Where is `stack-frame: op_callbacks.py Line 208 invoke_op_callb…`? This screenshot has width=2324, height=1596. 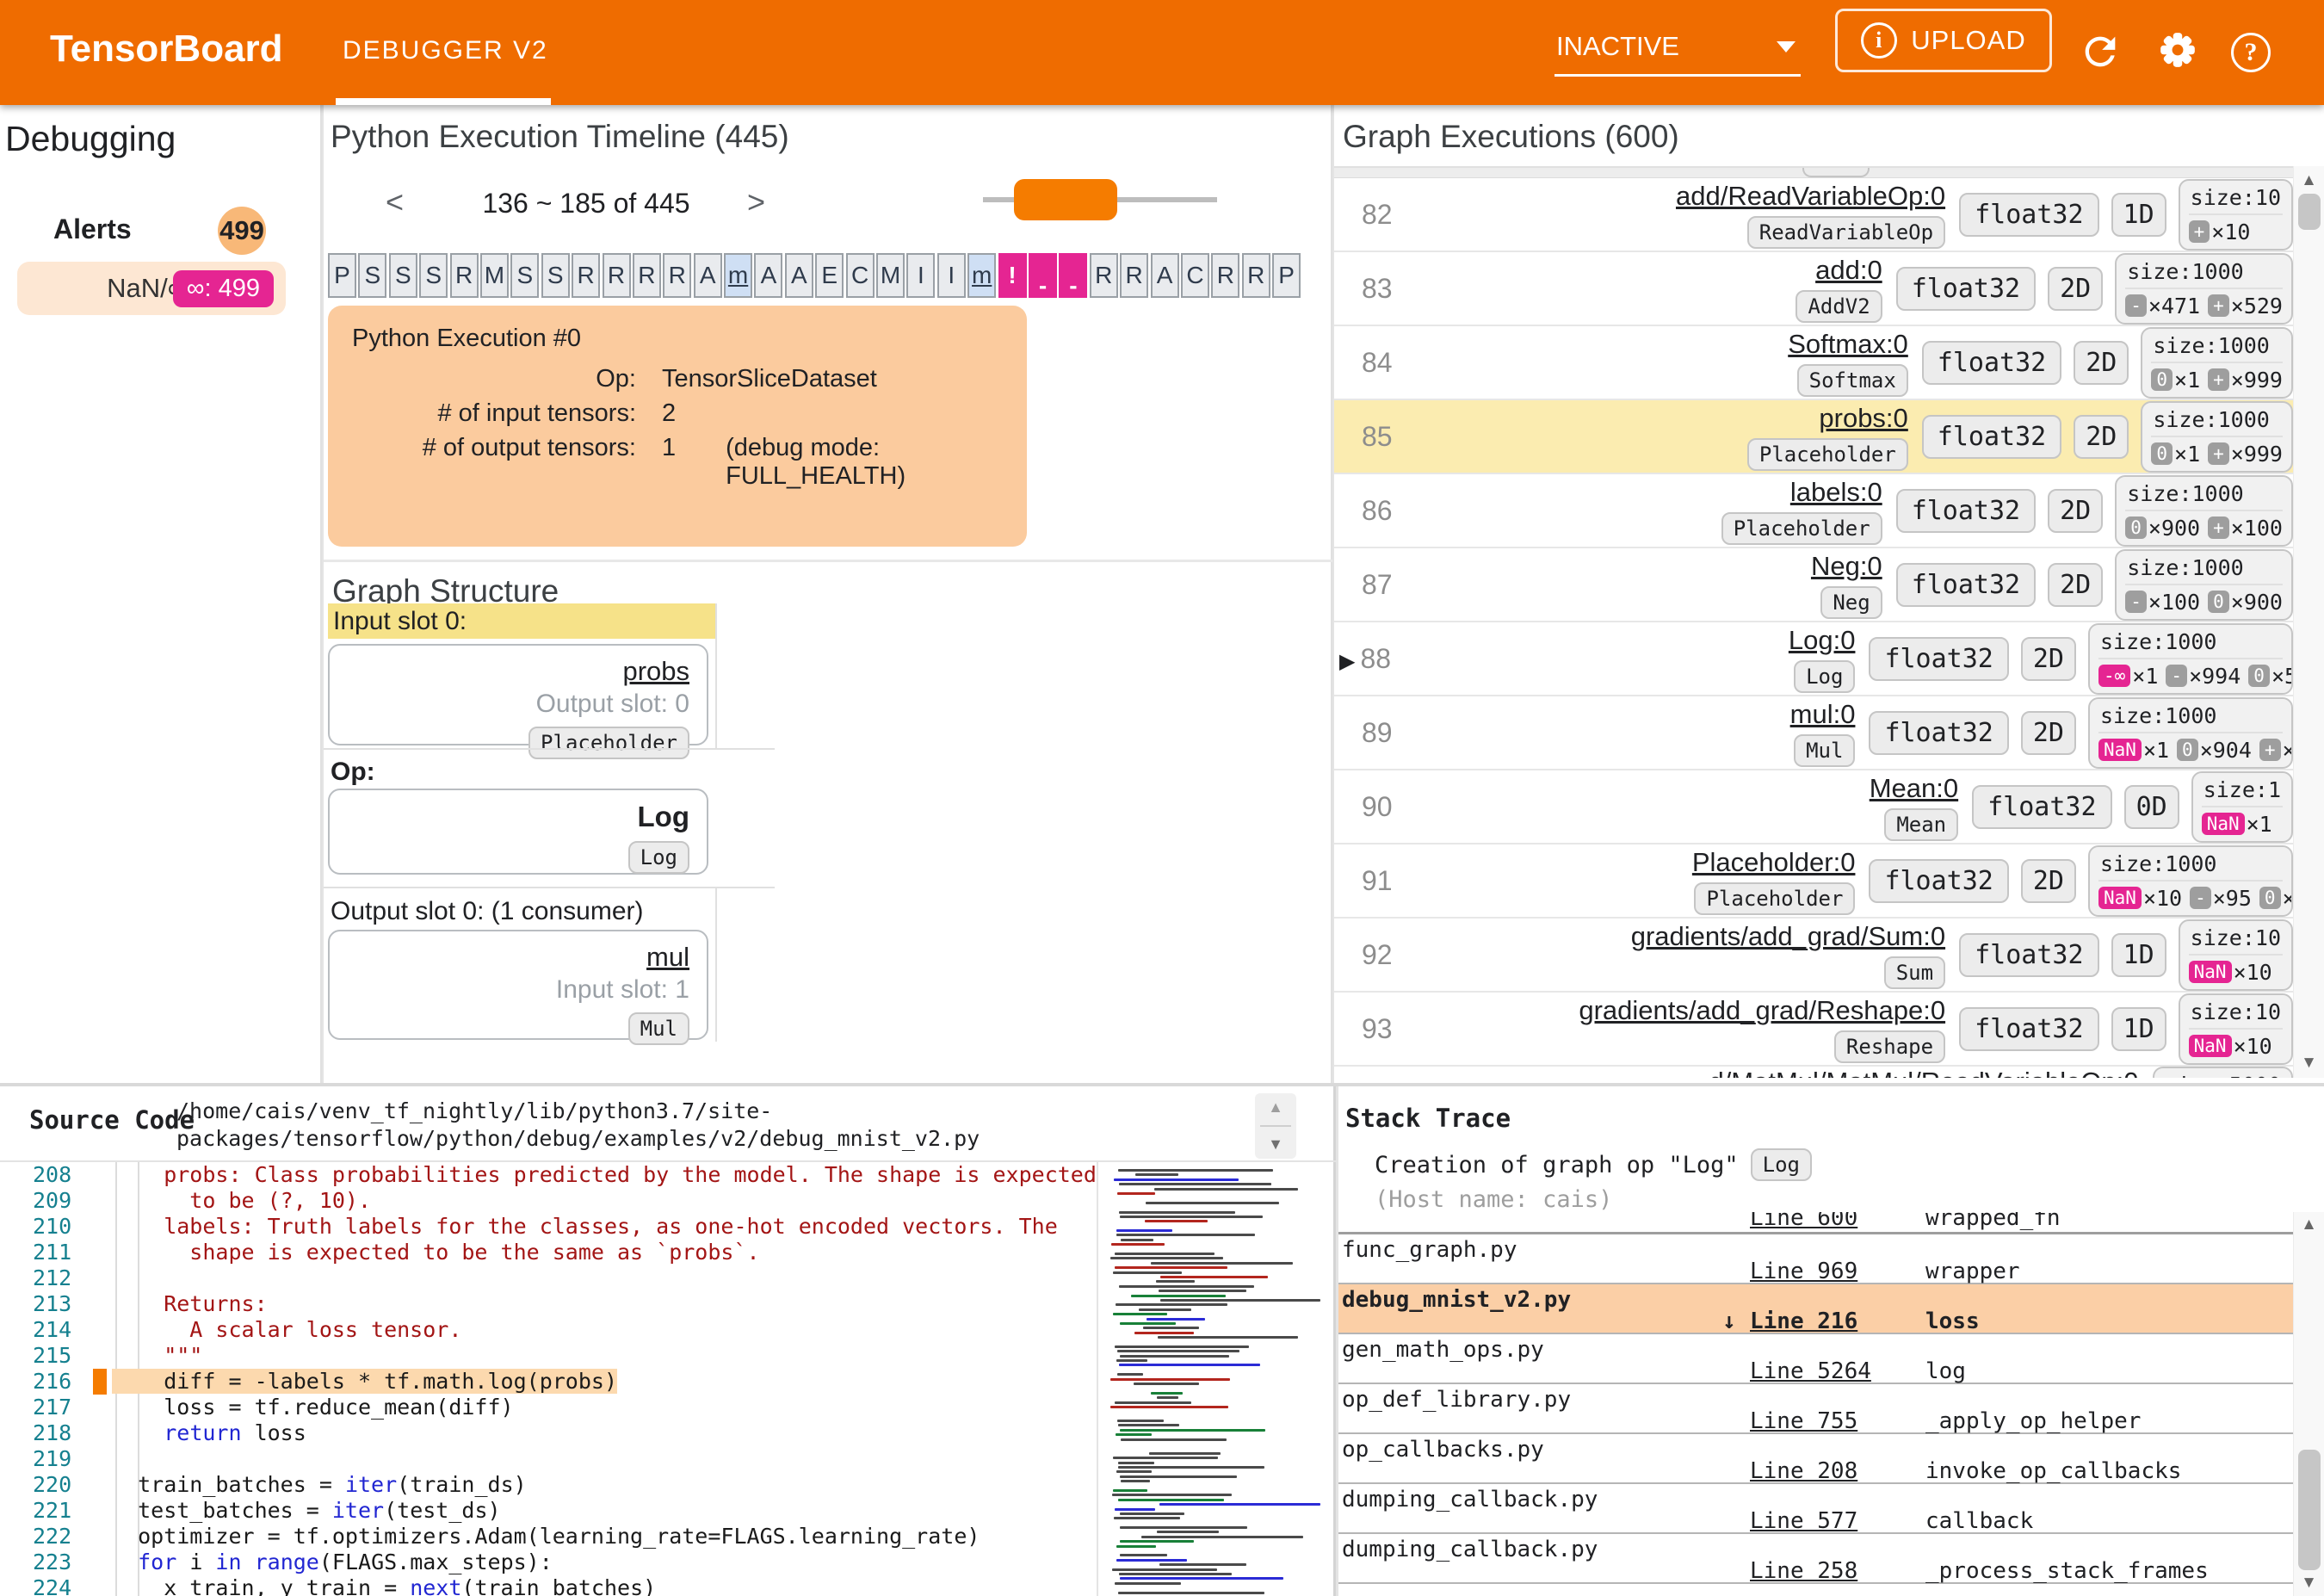
stack-frame: op_callbacks.py Line 208 invoke_op_callb… is located at coordinates (1815, 1459).